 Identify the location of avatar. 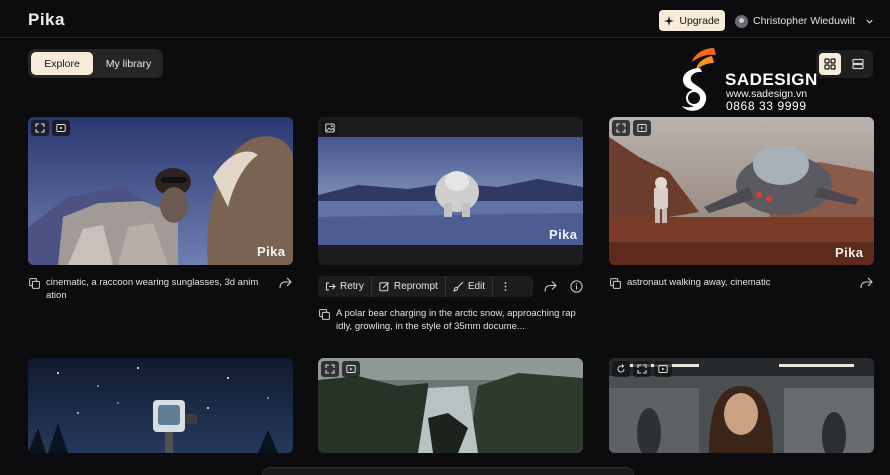
(741, 21).